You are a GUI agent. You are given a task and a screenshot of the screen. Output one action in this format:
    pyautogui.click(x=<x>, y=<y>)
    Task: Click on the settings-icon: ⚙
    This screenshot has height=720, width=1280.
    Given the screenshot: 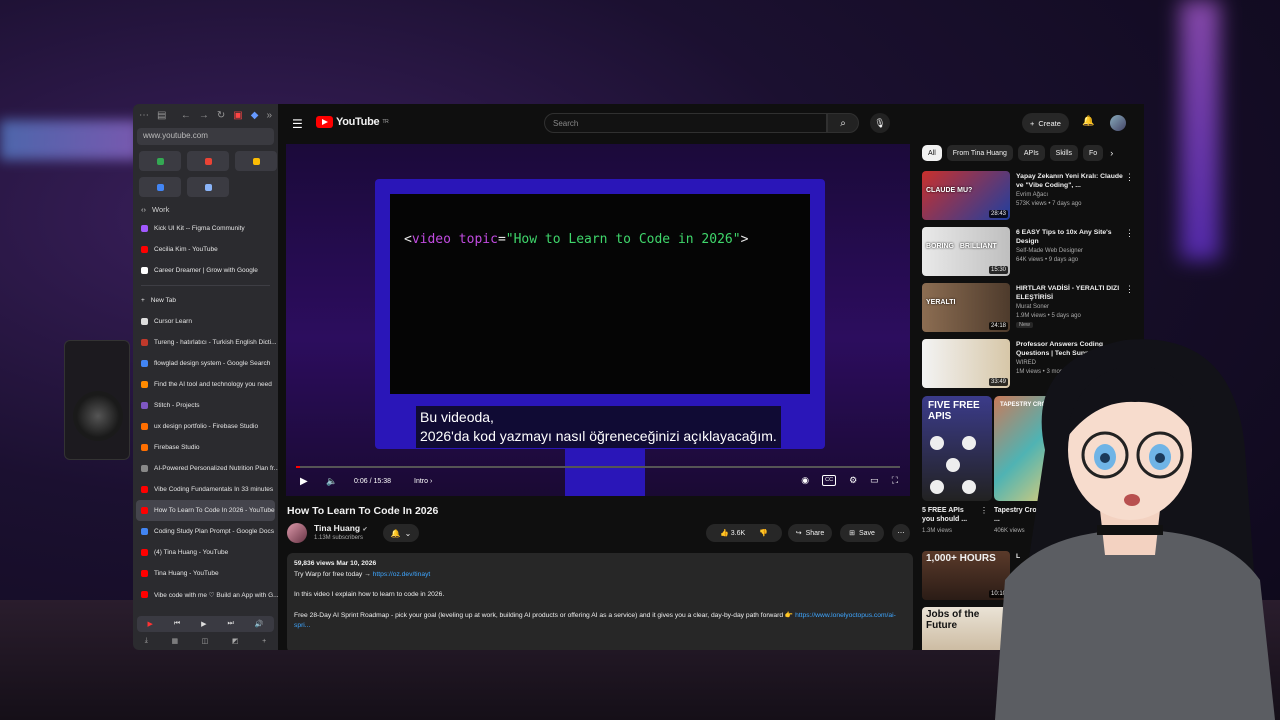 What is the action you would take?
    pyautogui.click(x=853, y=480)
    